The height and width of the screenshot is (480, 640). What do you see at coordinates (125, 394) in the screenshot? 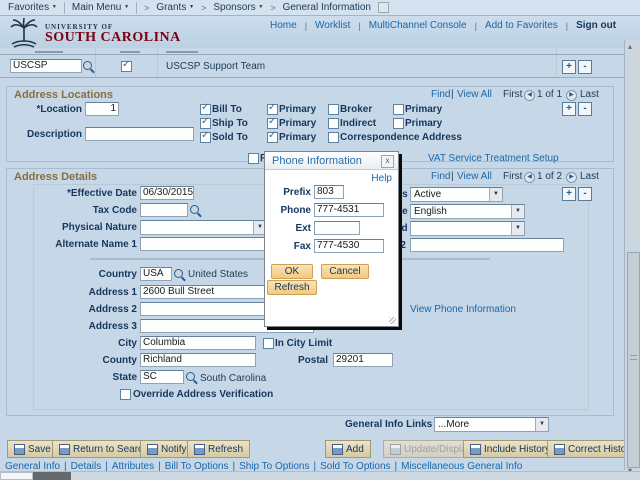
I see `override-address-verification-checkbox` at bounding box center [125, 394].